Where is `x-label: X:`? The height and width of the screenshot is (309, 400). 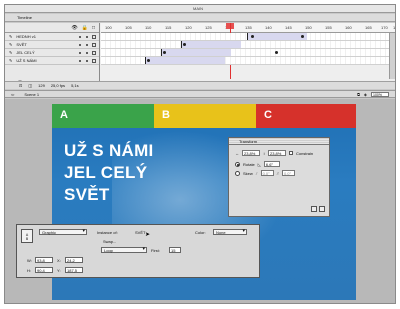 x-label: X: is located at coordinates (59, 260).